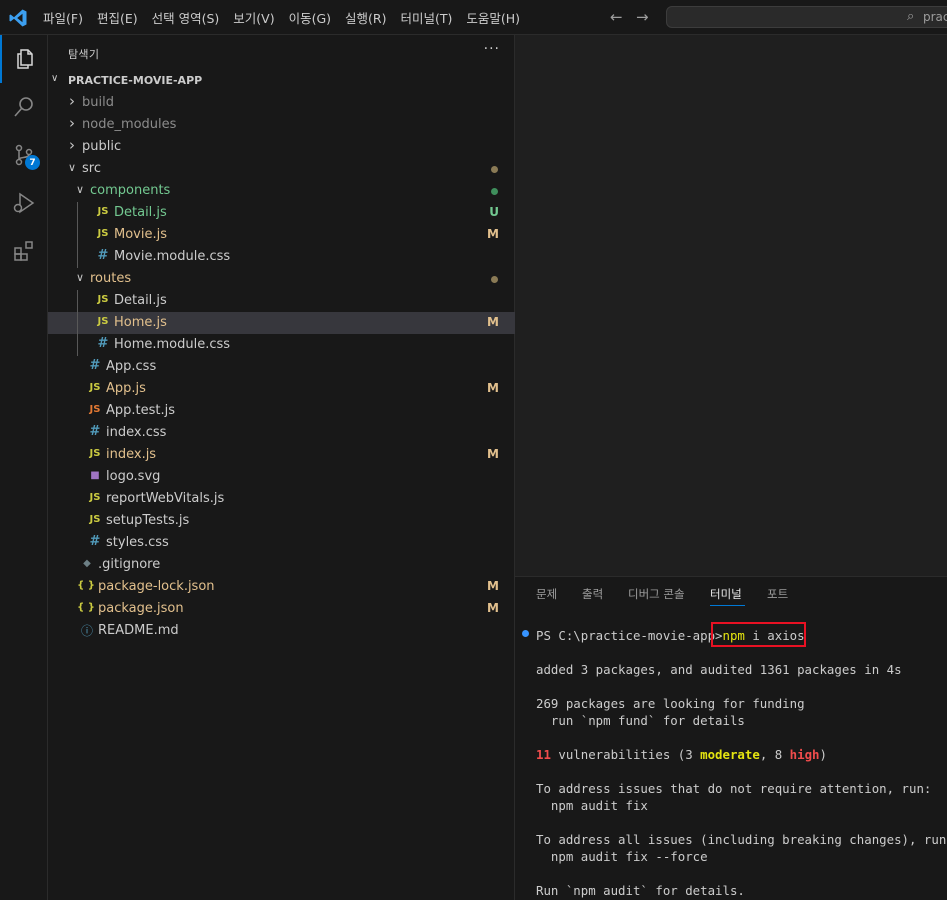  Describe the element at coordinates (126, 388) in the screenshot. I see `tree-item-label: App.js` at that location.